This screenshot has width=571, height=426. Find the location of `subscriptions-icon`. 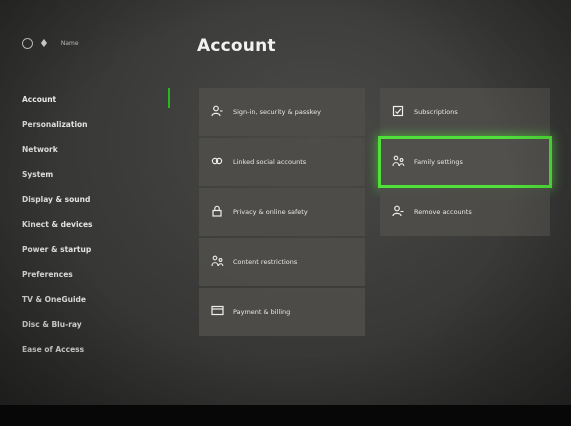

subscriptions-icon is located at coordinates (398, 112).